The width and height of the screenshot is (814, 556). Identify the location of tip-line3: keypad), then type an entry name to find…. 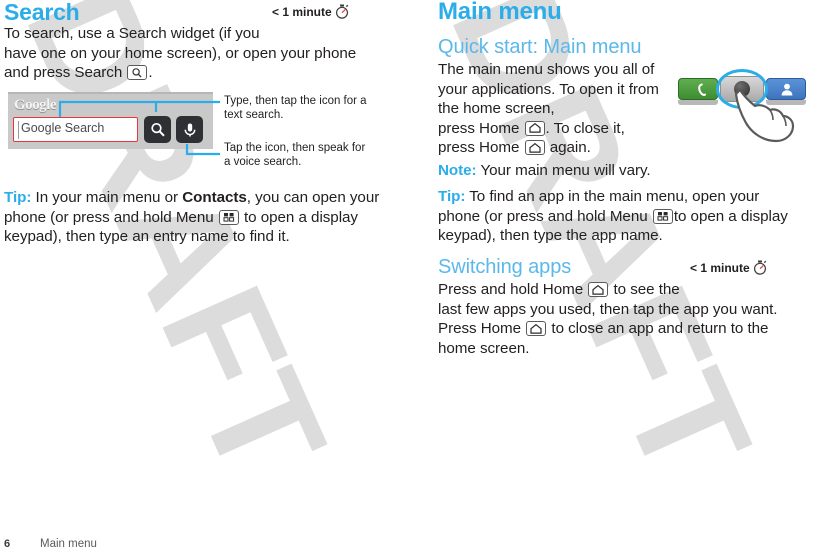
(147, 236).